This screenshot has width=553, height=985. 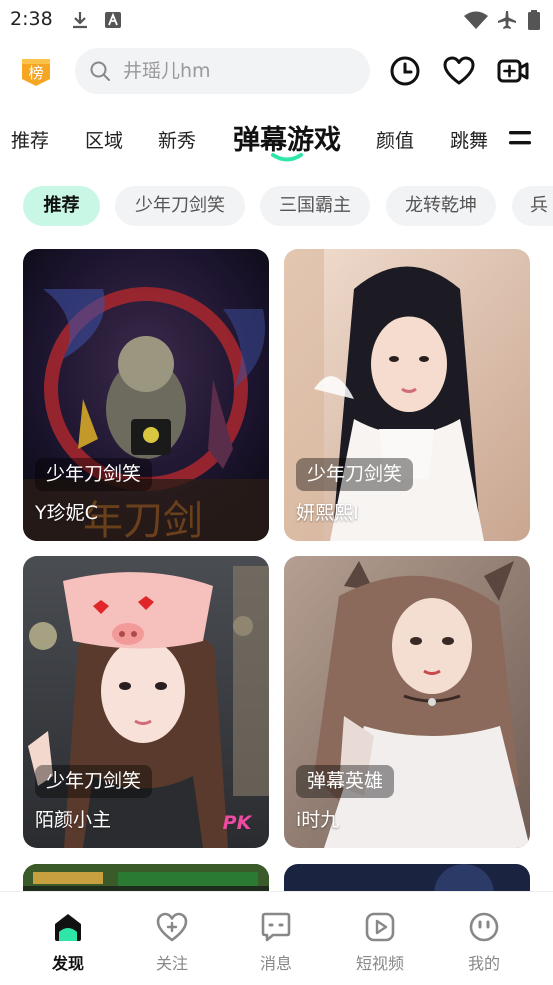 I want to click on svg-text: 年刀剑, so click(x=143, y=519).